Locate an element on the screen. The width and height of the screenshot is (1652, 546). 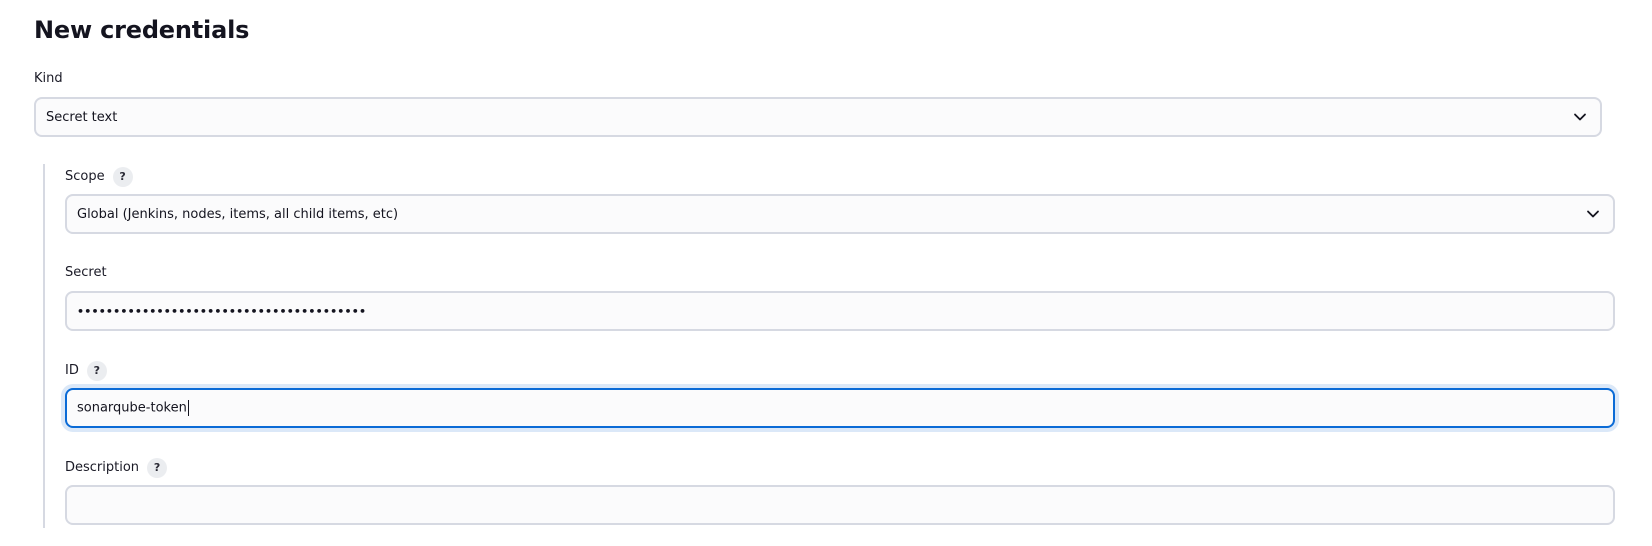
id-input: sonarqube-token is located at coordinates (840, 408).